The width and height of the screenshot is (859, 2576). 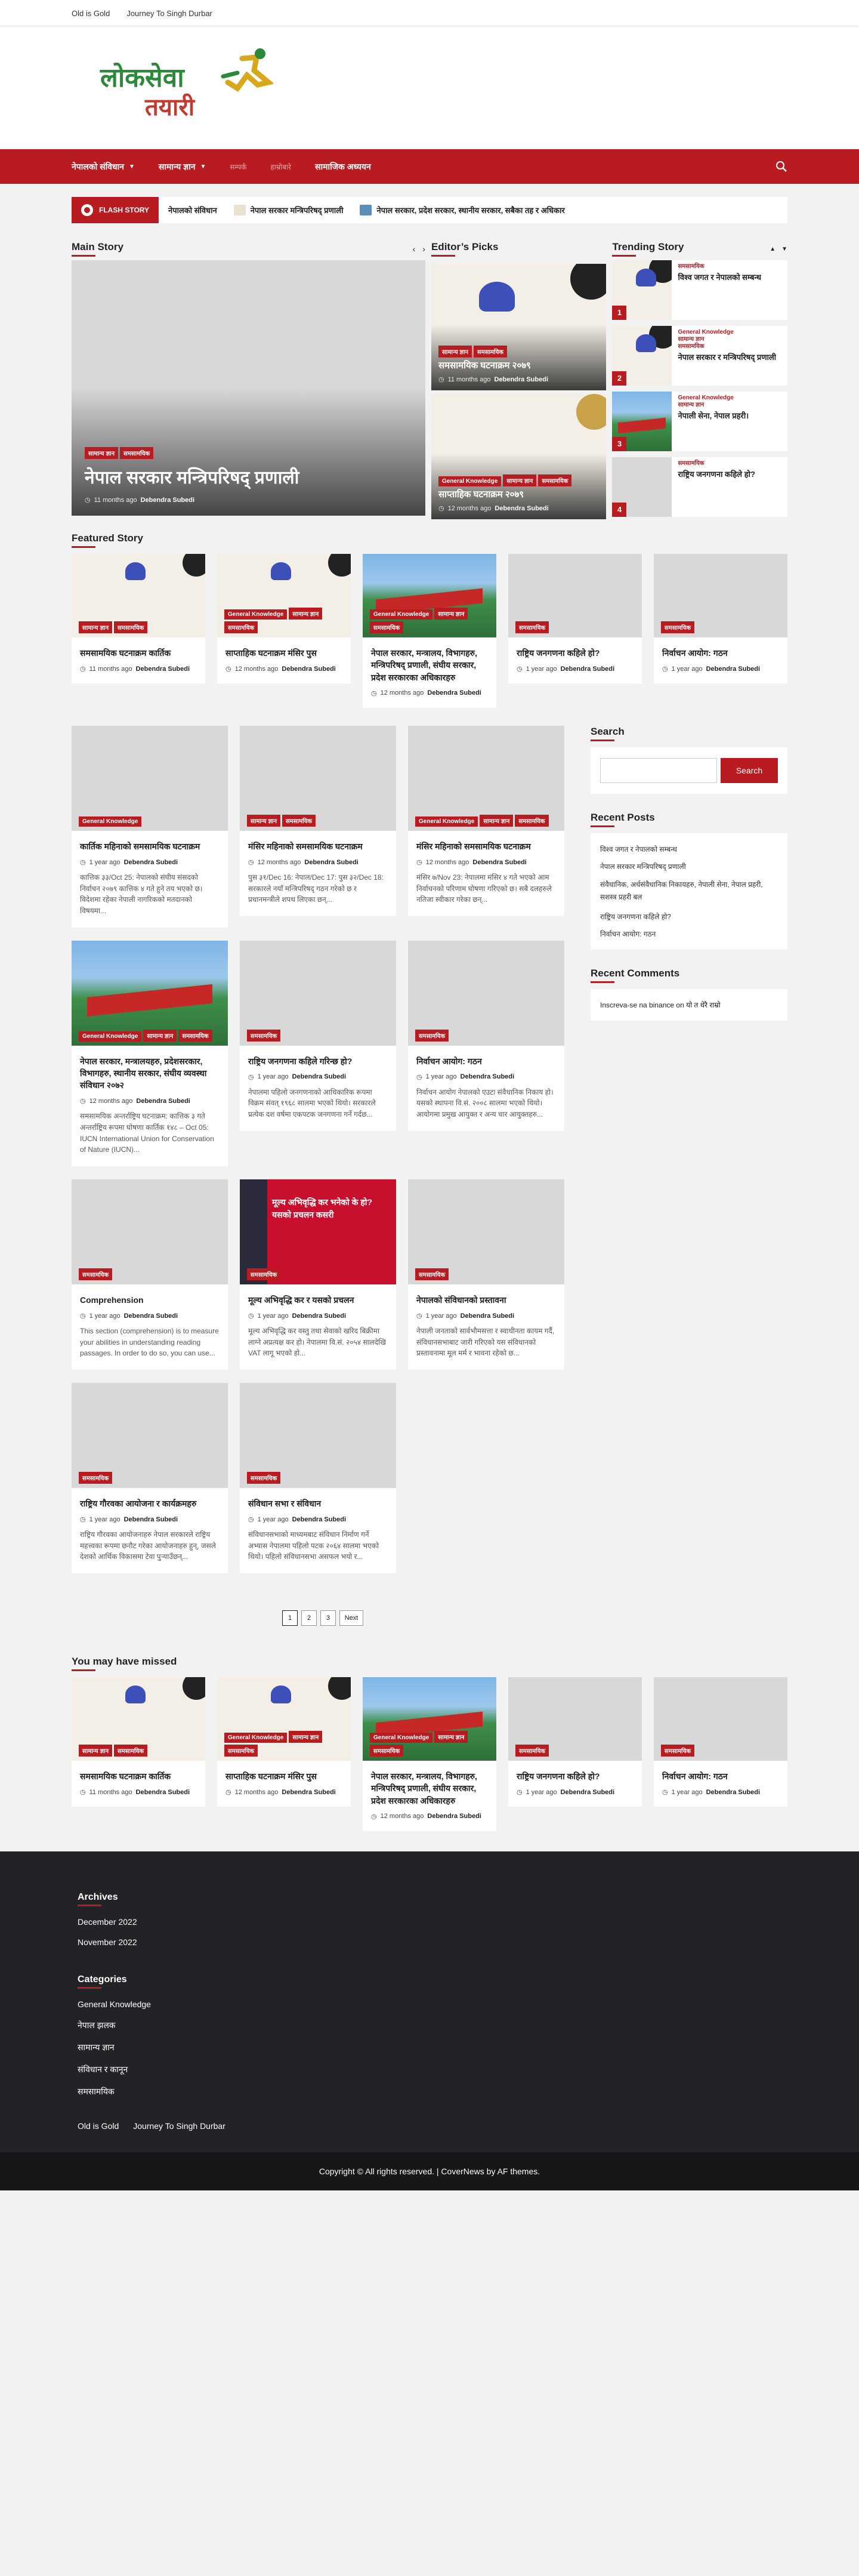 What do you see at coordinates (328, 1618) in the screenshot?
I see `page-3-button: 3` at bounding box center [328, 1618].